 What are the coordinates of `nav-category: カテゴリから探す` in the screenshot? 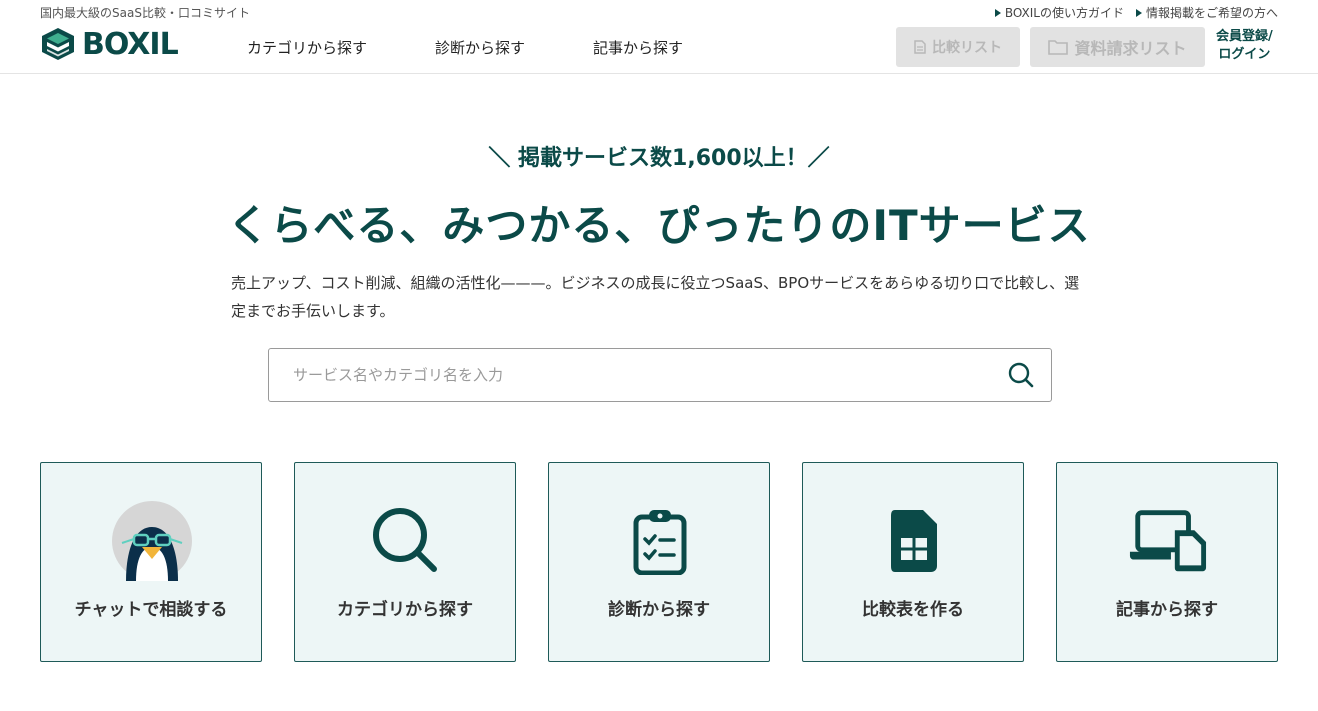 It's located at (307, 47).